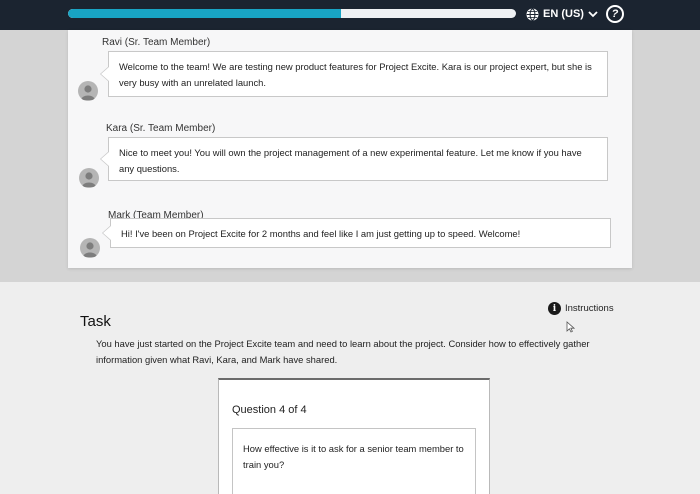 This screenshot has height=494, width=700. Describe the element at coordinates (532, 14) in the screenshot. I see `globe-icon` at that location.